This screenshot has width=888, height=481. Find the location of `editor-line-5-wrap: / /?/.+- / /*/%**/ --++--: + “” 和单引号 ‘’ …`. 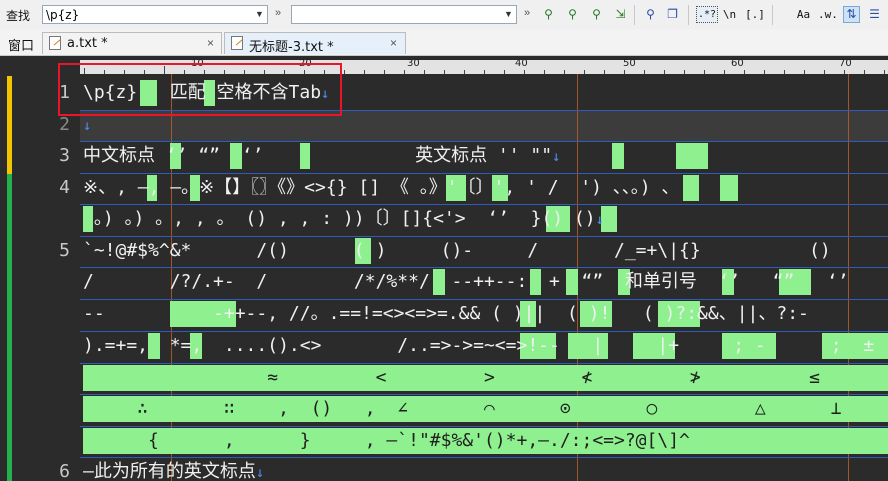

editor-line-5-wrap: / /?/.+- / /*/%**/ --++--: + “” 和单引号 ‘’ … is located at coordinates (466, 282).